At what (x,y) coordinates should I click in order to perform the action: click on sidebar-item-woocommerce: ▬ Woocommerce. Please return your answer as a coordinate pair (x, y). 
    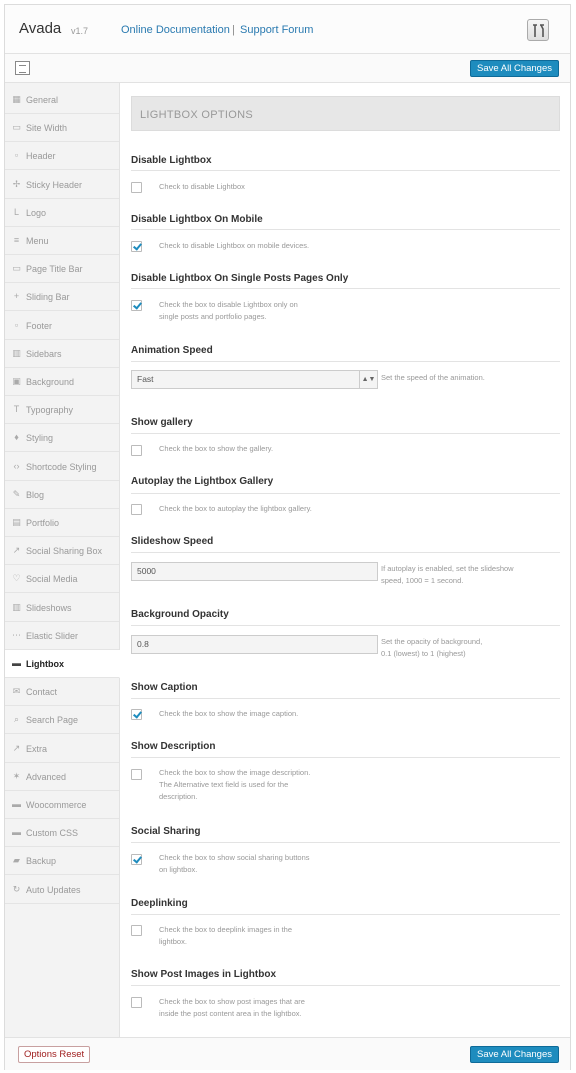
    Looking at the image, I should click on (62, 805).